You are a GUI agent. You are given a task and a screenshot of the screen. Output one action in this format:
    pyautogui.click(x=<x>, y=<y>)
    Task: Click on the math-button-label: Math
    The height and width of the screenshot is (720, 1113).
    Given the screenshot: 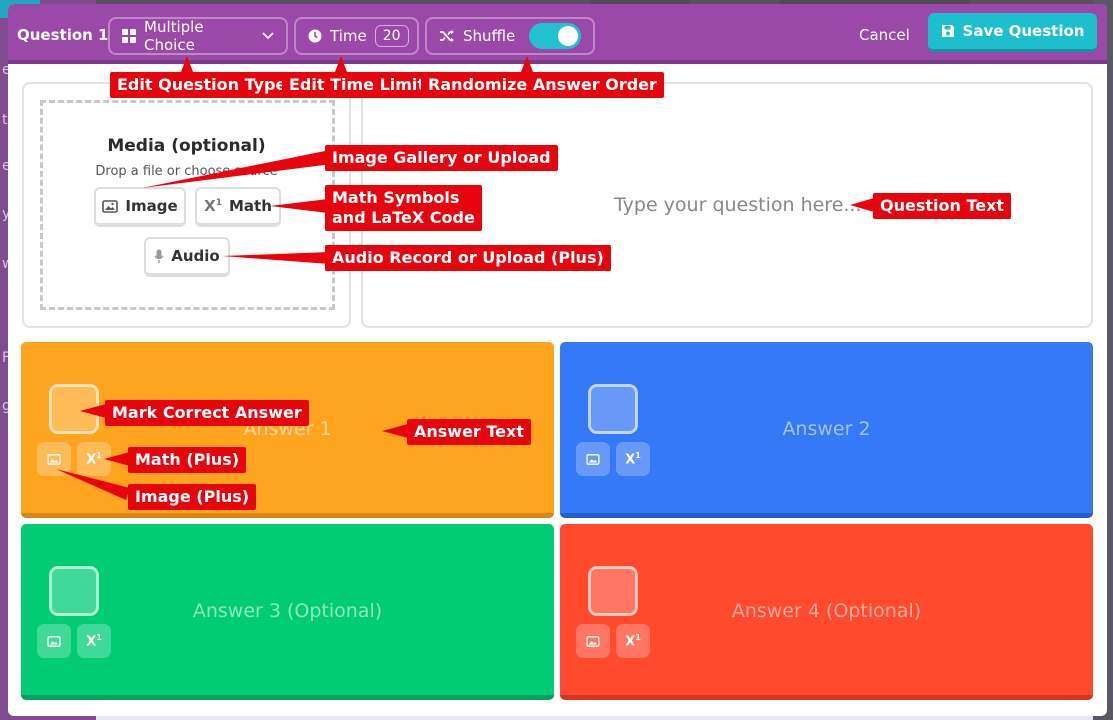 What is the action you would take?
    pyautogui.click(x=250, y=206)
    